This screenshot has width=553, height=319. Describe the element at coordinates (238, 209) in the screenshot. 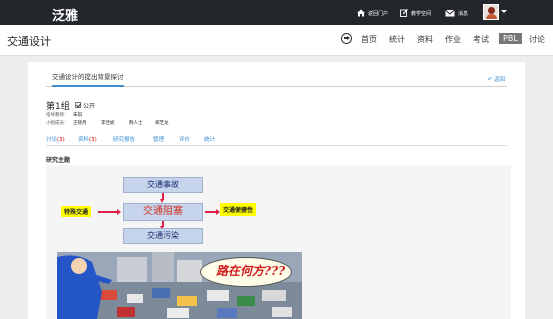

I see `diagram-label-right: 交通便捷性` at that location.